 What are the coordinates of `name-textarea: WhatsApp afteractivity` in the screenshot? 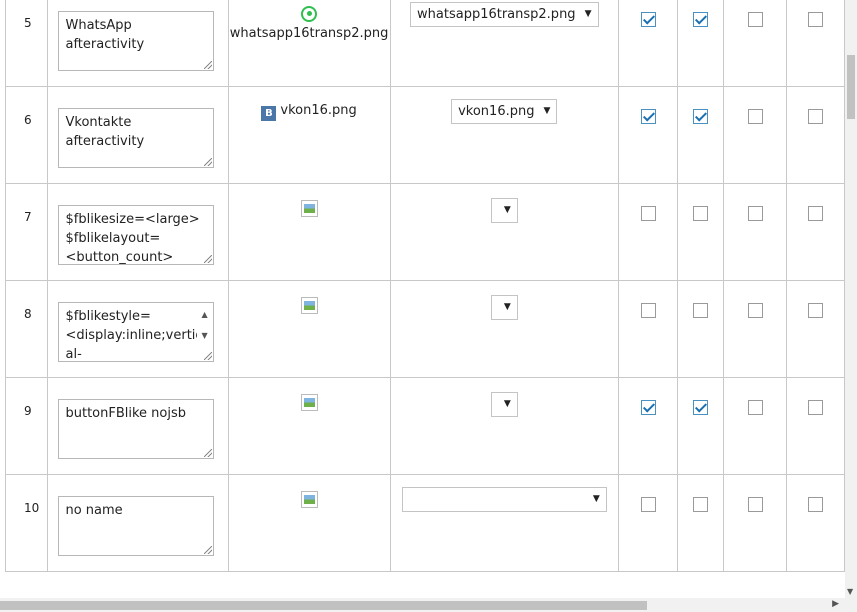 It's located at (136, 41).